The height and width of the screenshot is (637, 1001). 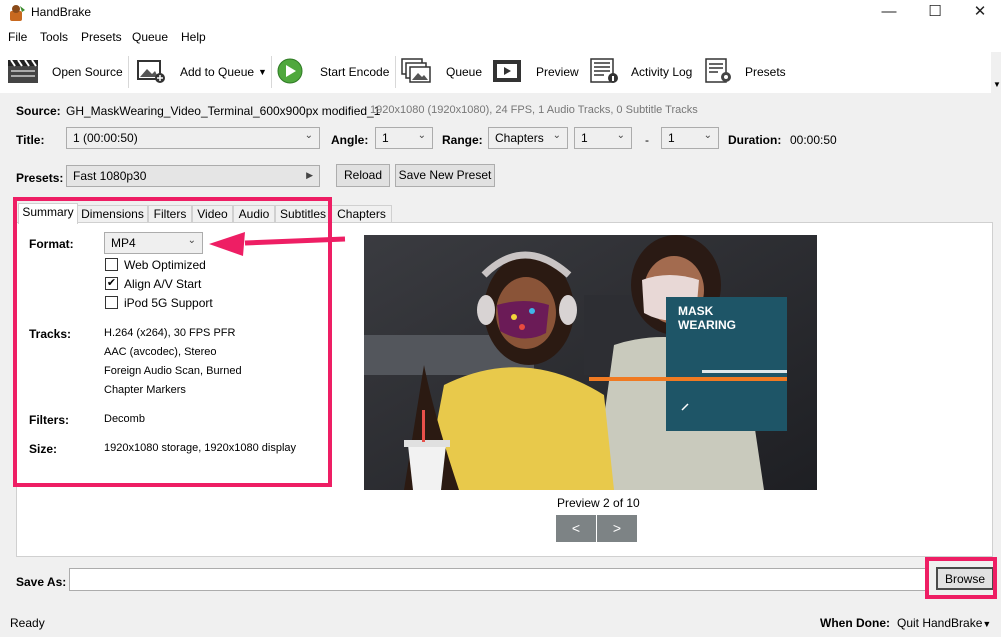 I want to click on angle-label: Angle:, so click(x=350, y=140).